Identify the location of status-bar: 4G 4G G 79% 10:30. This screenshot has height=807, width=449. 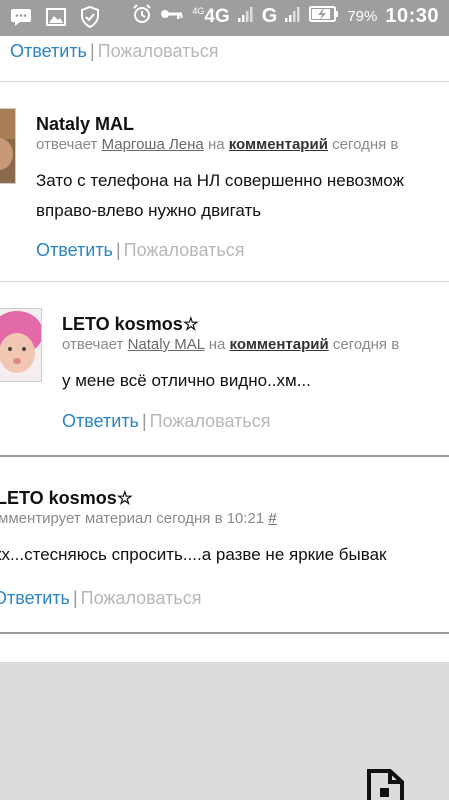
(224, 18).